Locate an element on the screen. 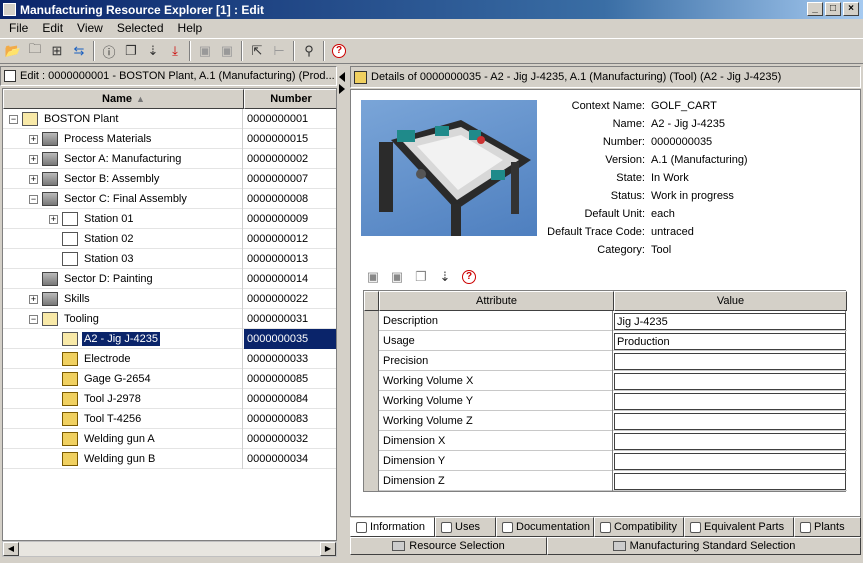  grid-copy-icon: ❐ is located at coordinates (421, 277).